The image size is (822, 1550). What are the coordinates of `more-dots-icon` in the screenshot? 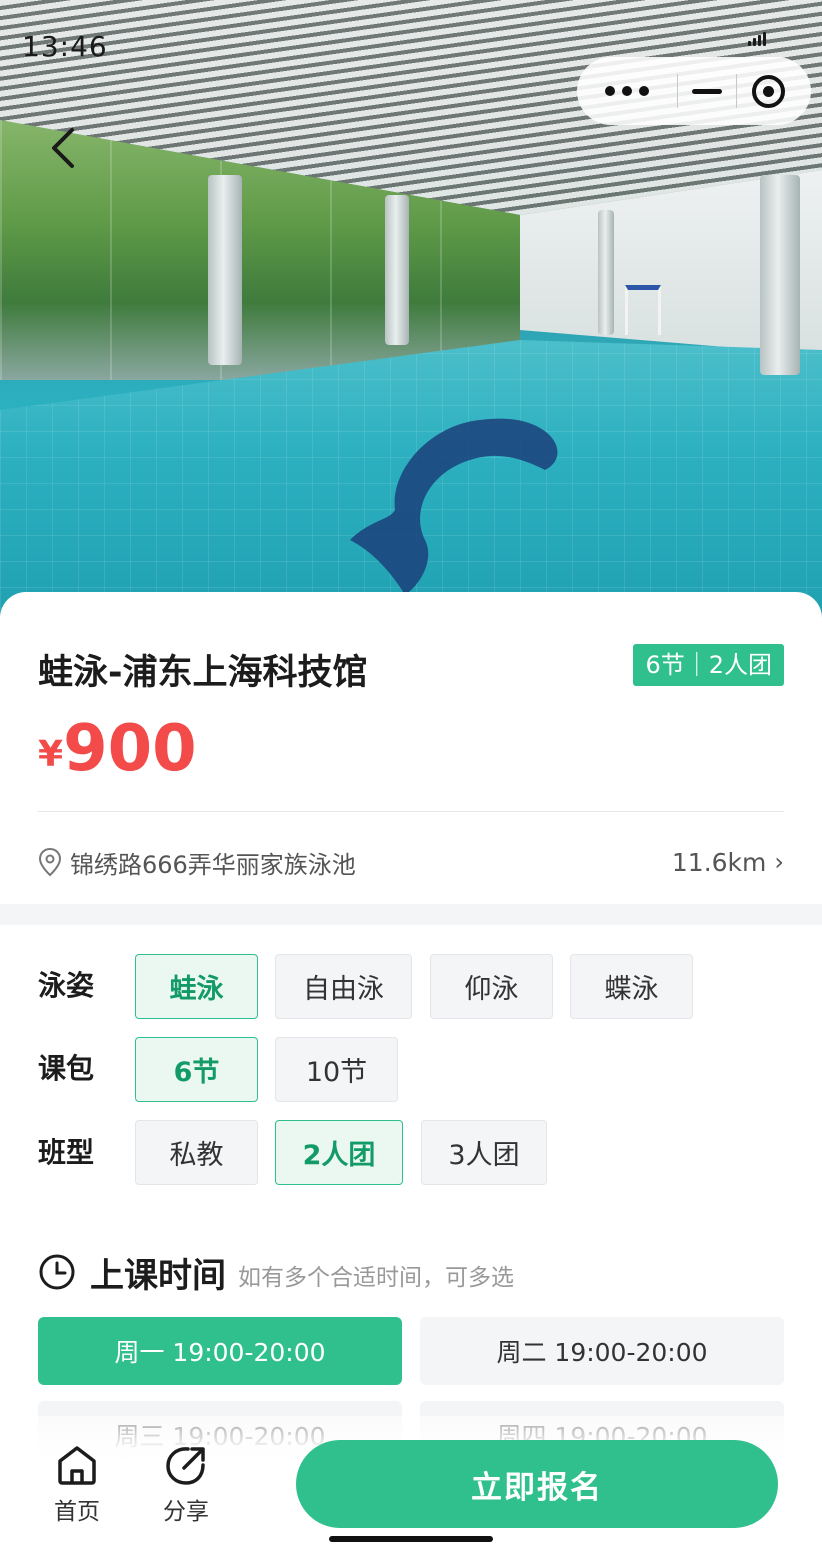 It's located at (627, 91).